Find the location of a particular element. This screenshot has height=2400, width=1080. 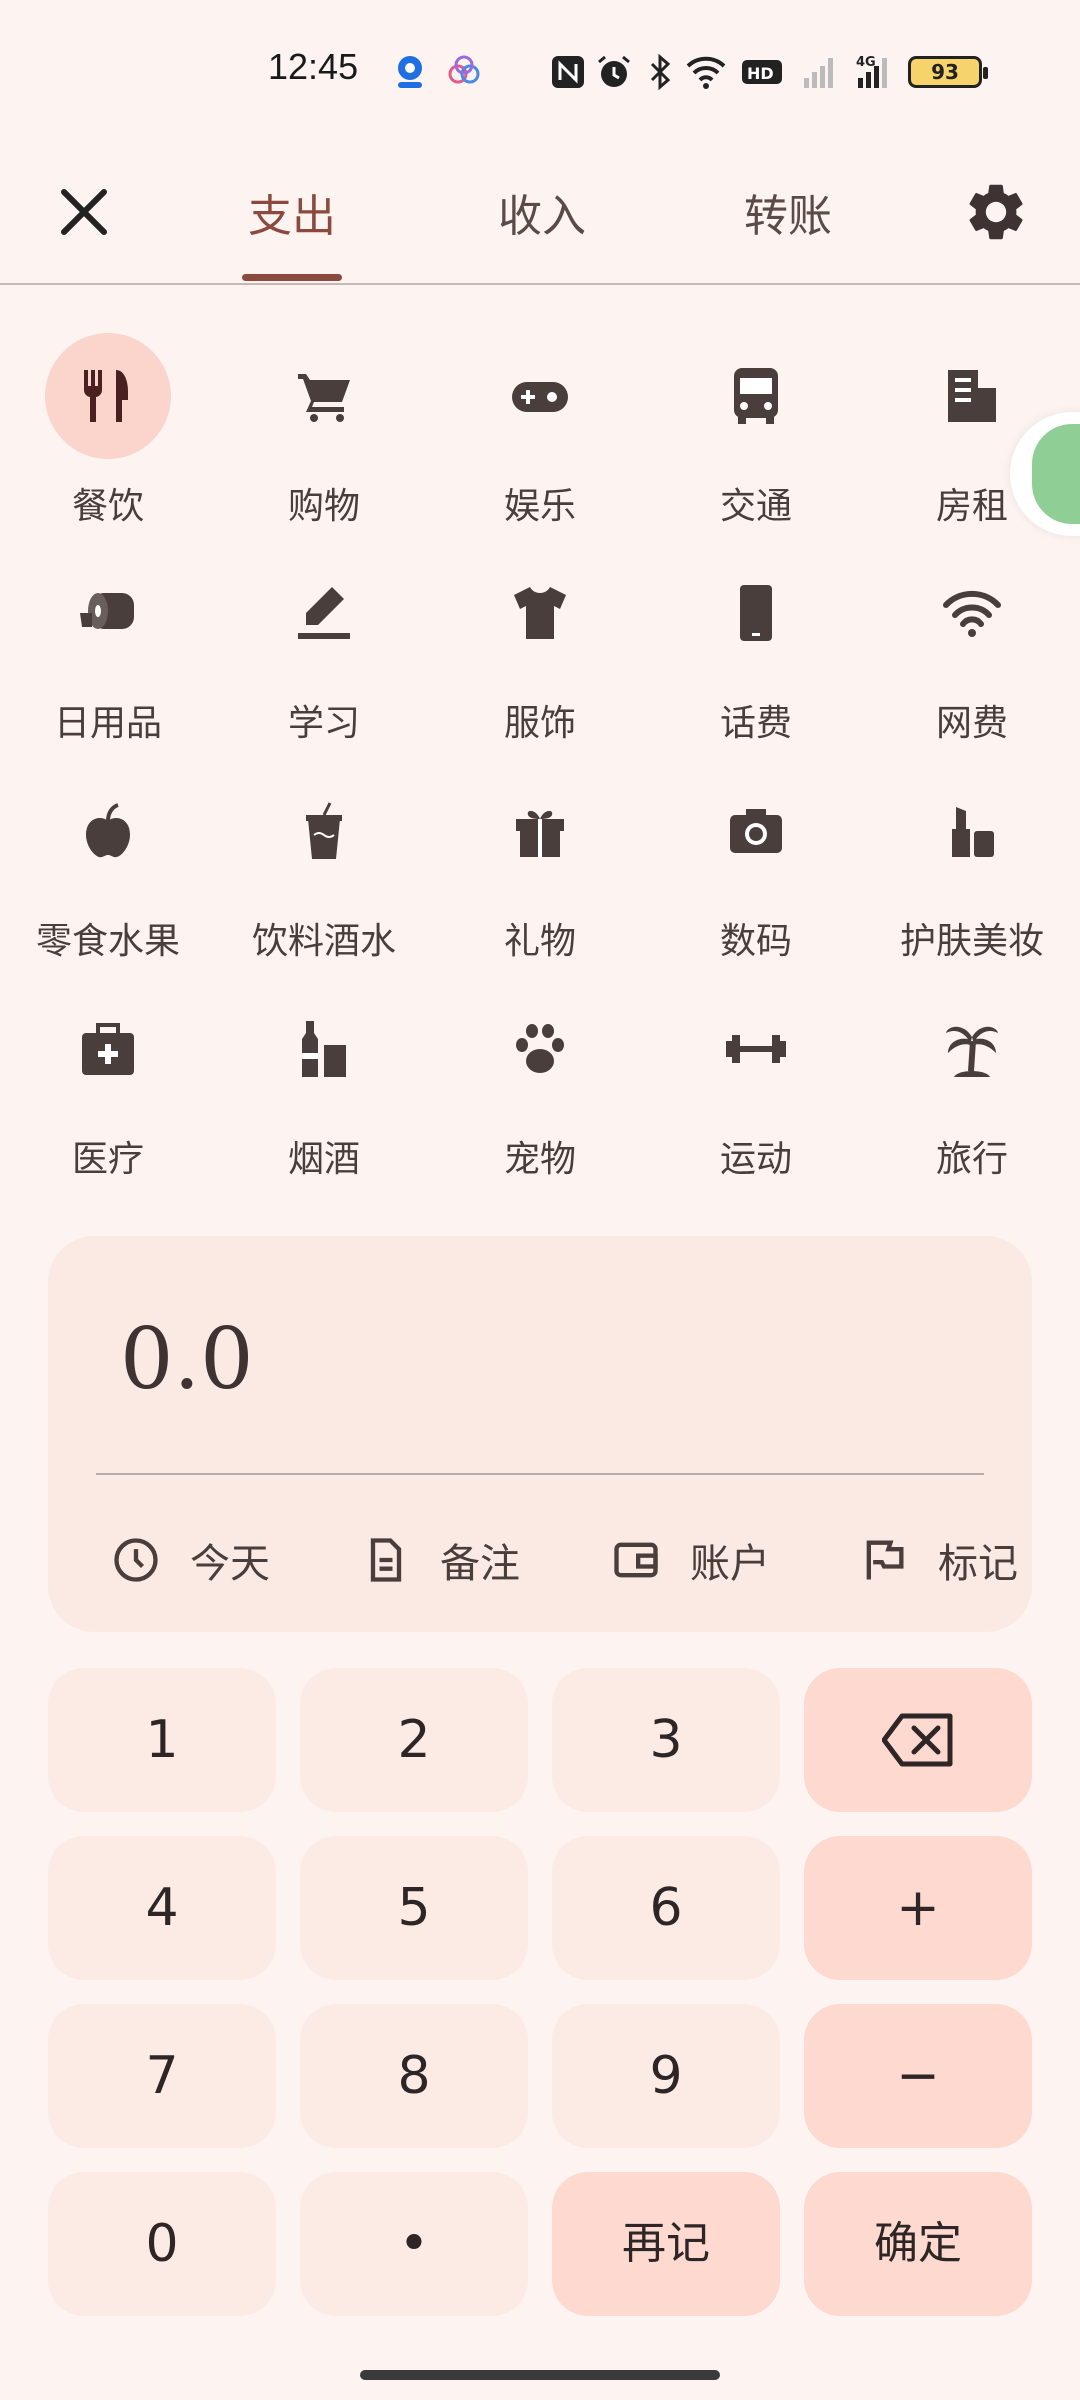

flag-icon is located at coordinates (885, 1560).